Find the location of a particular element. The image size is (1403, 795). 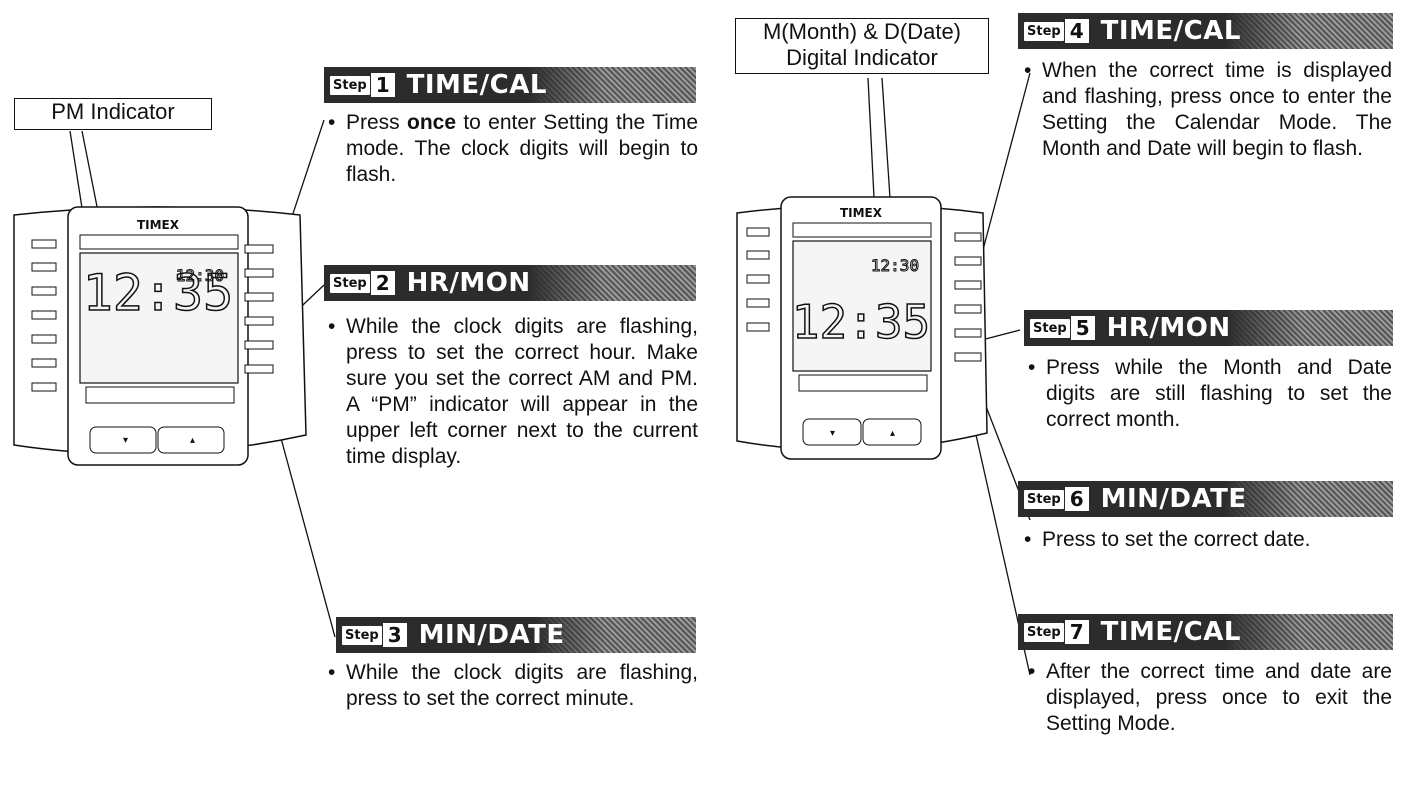

step-2-number: 2 is located at coordinates (382, 283).